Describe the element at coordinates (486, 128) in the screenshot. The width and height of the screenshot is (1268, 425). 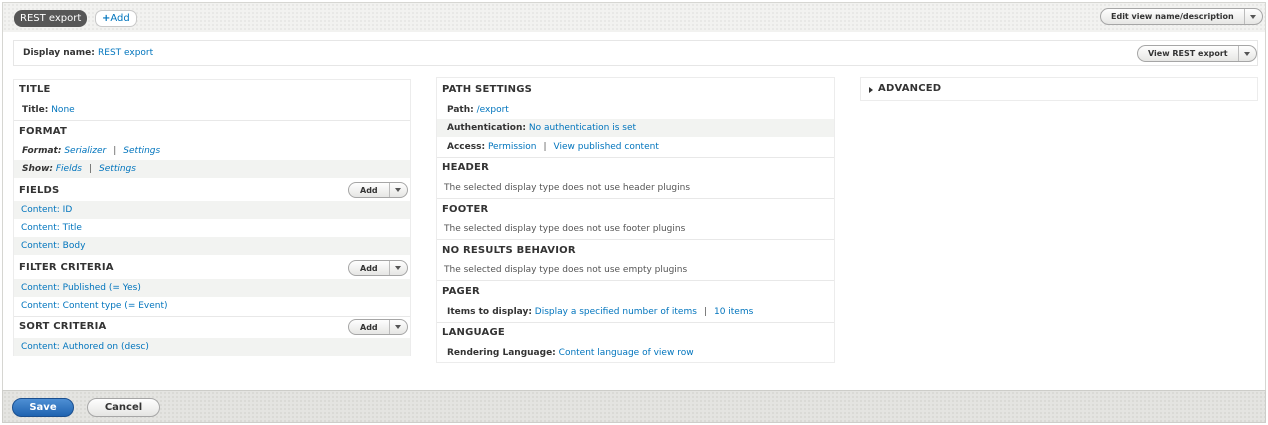
I see `authentication-label: Authentication:` at that location.